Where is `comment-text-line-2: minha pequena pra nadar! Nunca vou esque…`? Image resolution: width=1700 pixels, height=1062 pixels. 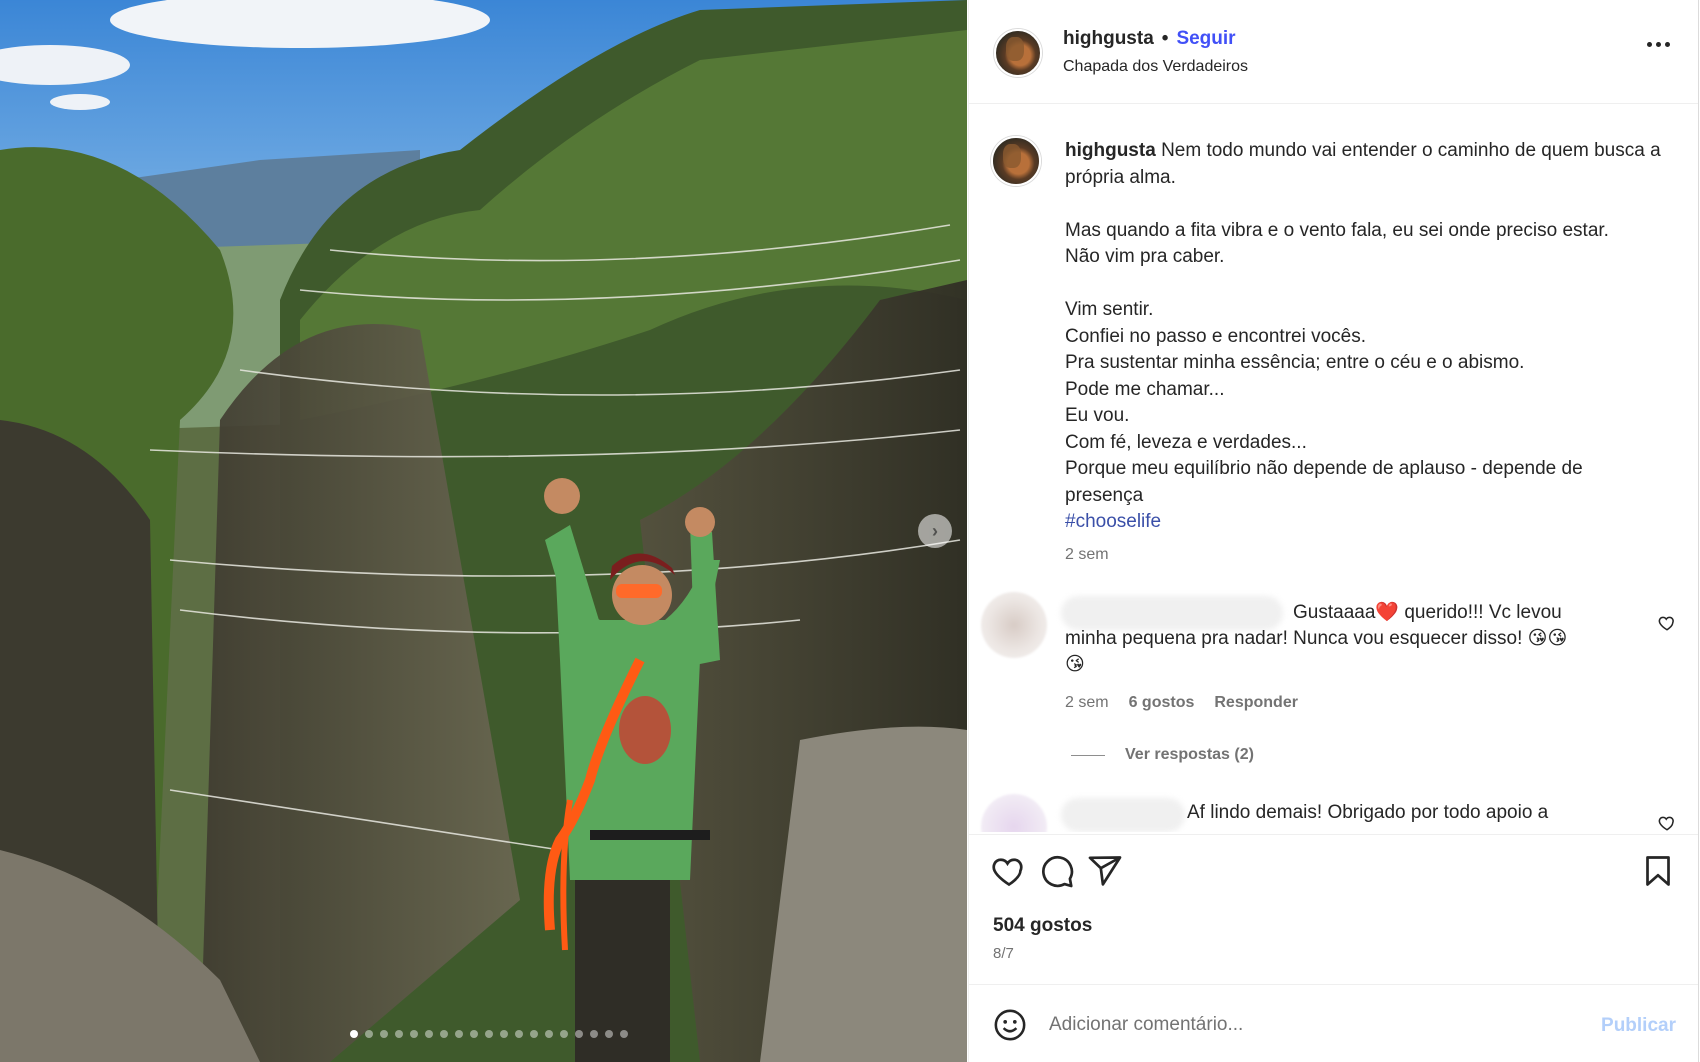
comment-text-line-2: minha pequena pra nadar! Nunca vou esque… is located at coordinates (1316, 638).